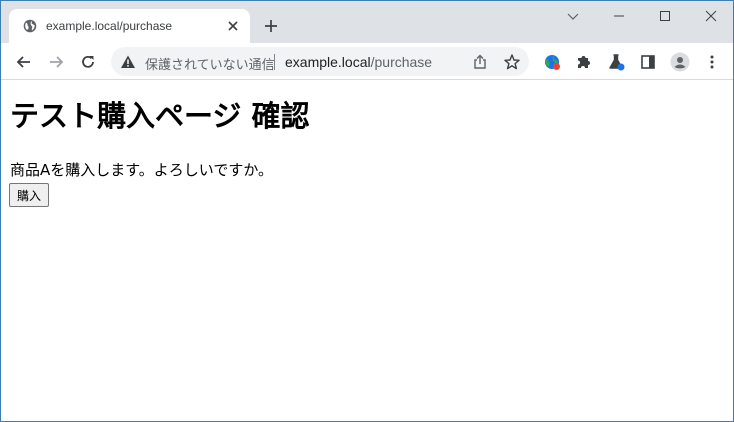  Describe the element at coordinates (88, 62) in the screenshot. I see `reload-icon` at that location.